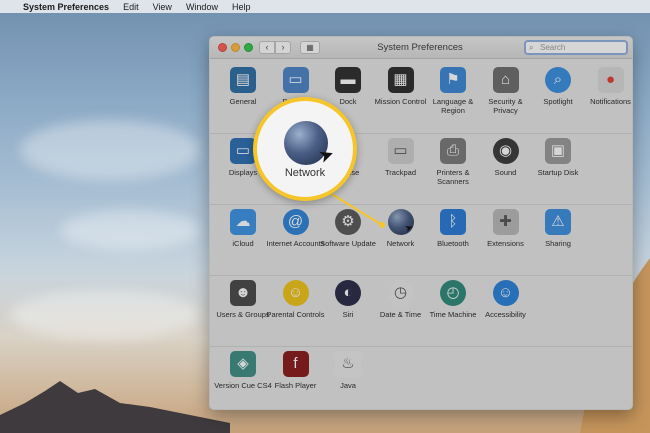  What do you see at coordinates (295, 385) in the screenshot?
I see `pref-pane-label: Flash Player` at bounding box center [295, 385].